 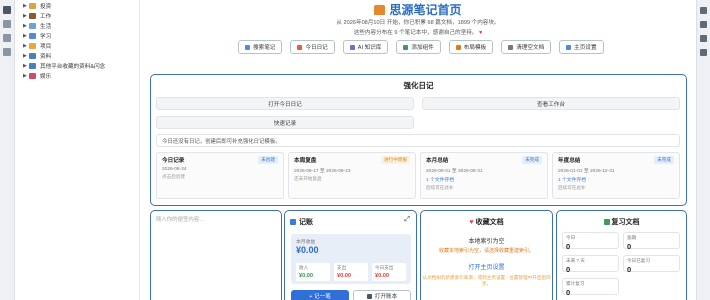 I want to click on month-value: ¥0.00, so click(x=307, y=250).